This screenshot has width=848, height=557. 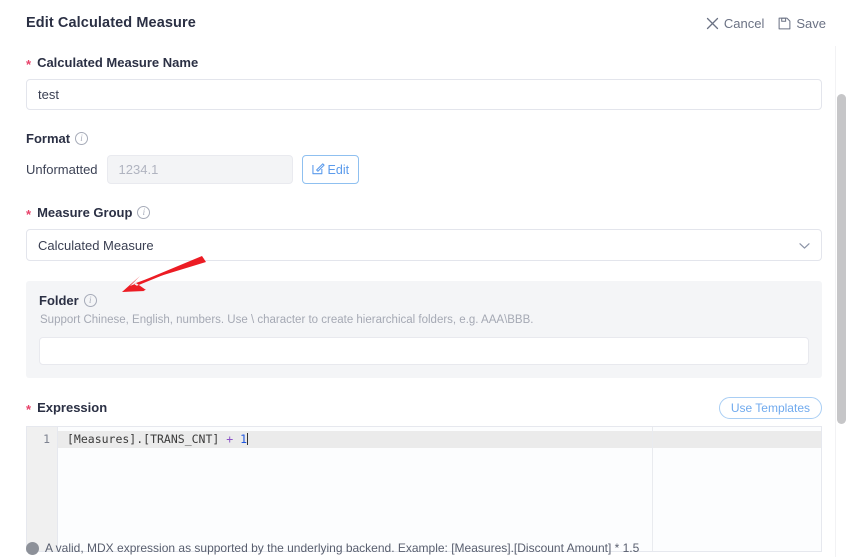 What do you see at coordinates (424, 407) in the screenshot?
I see `expression-header: * Expression Use Templates` at bounding box center [424, 407].